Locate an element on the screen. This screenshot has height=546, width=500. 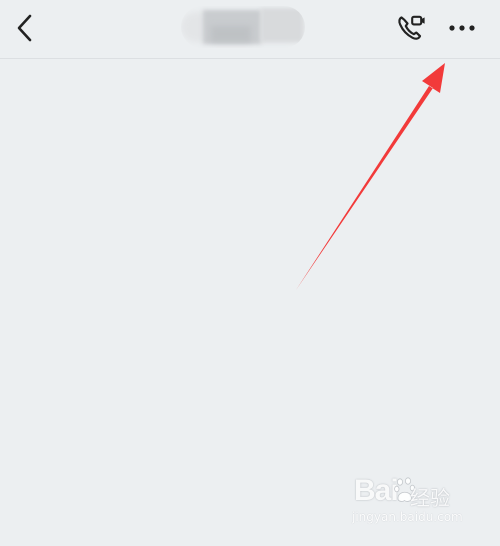
more-options-button is located at coordinates (462, 28).